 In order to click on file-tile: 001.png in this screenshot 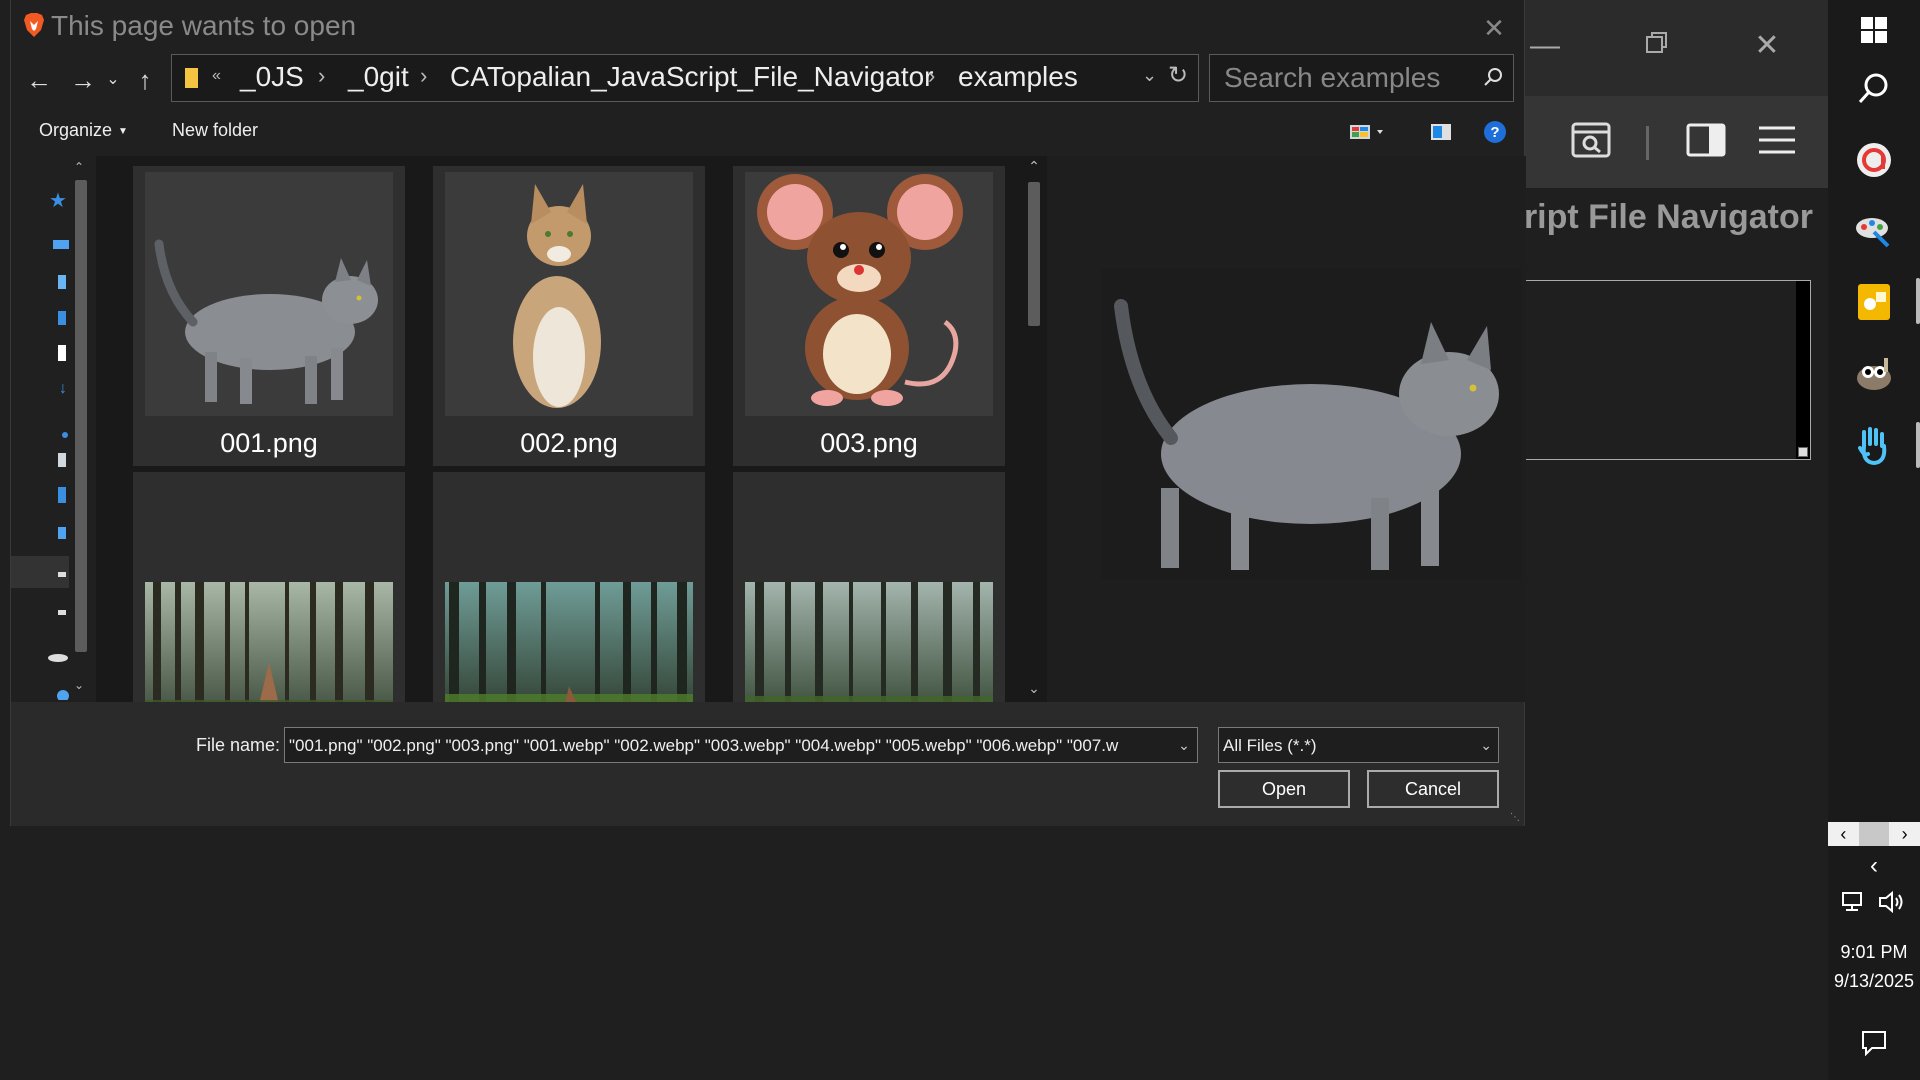, I will do `click(269, 316)`.